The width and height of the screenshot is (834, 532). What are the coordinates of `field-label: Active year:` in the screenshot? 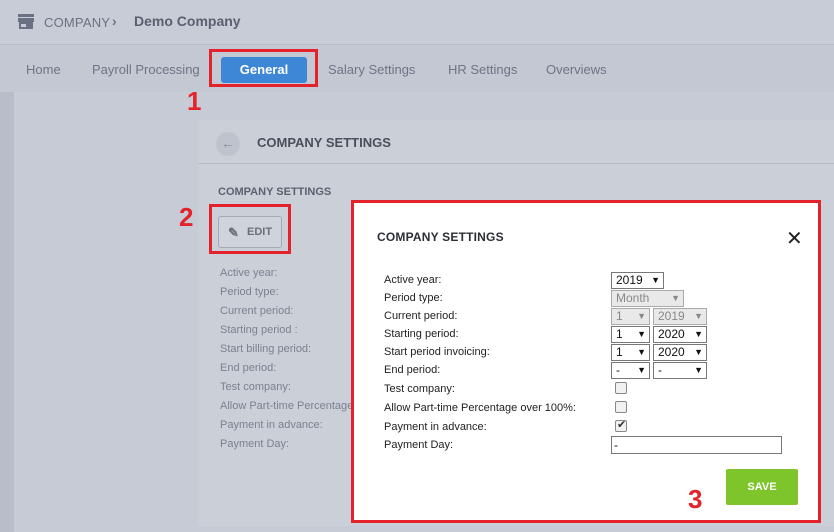 It's located at (249, 273).